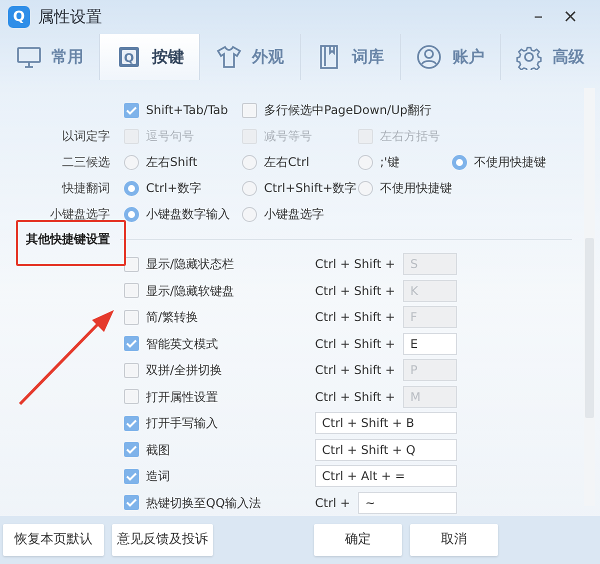  What do you see at coordinates (390, 162) in the screenshot?
I see `option-label: ;'键` at bounding box center [390, 162].